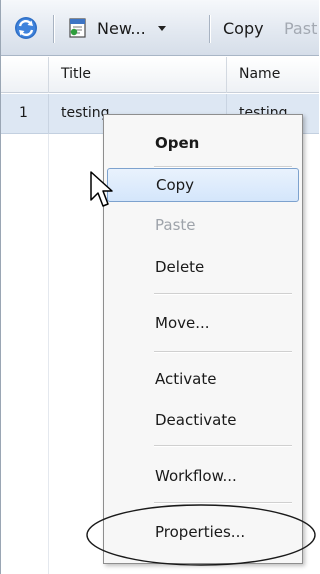 This screenshot has height=574, width=320. What do you see at coordinates (203, 226) in the screenshot?
I see `menu-item-paste: Paste` at bounding box center [203, 226].